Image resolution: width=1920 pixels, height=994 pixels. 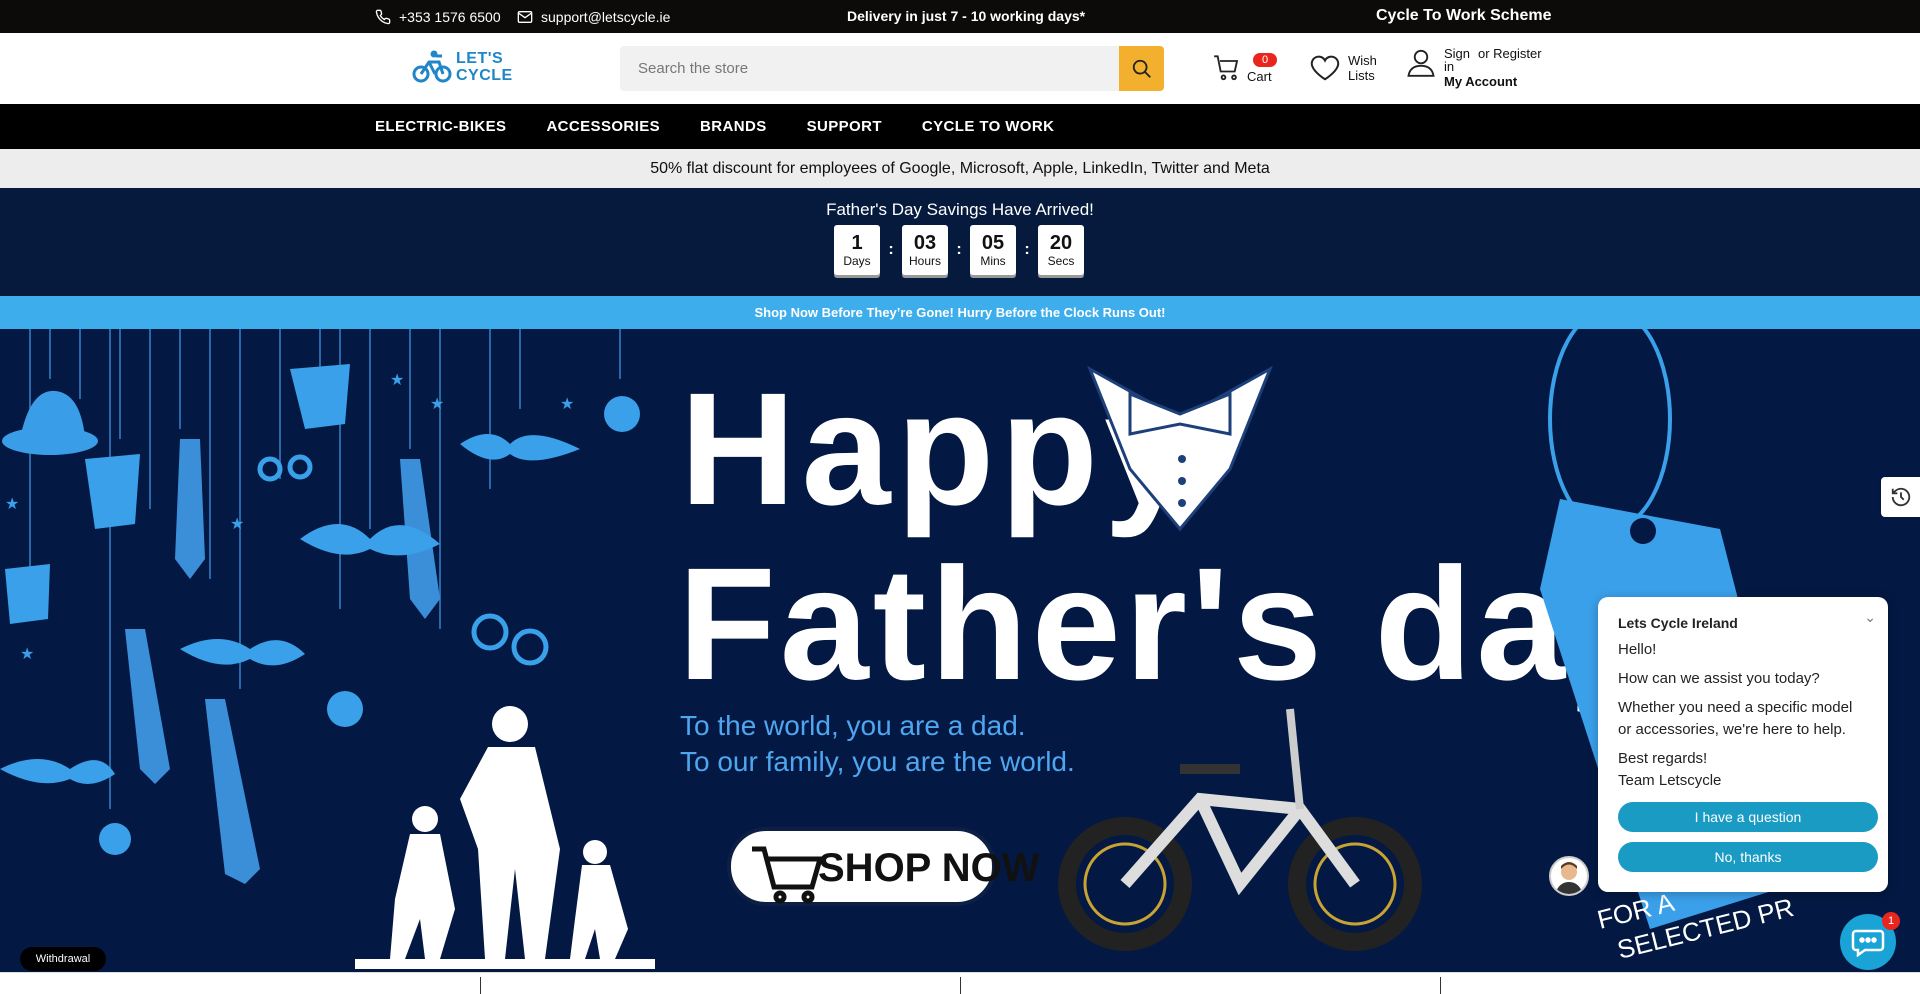 What do you see at coordinates (1170, 623) in the screenshot?
I see `hero-title-fathers-day: Father's day` at bounding box center [1170, 623].